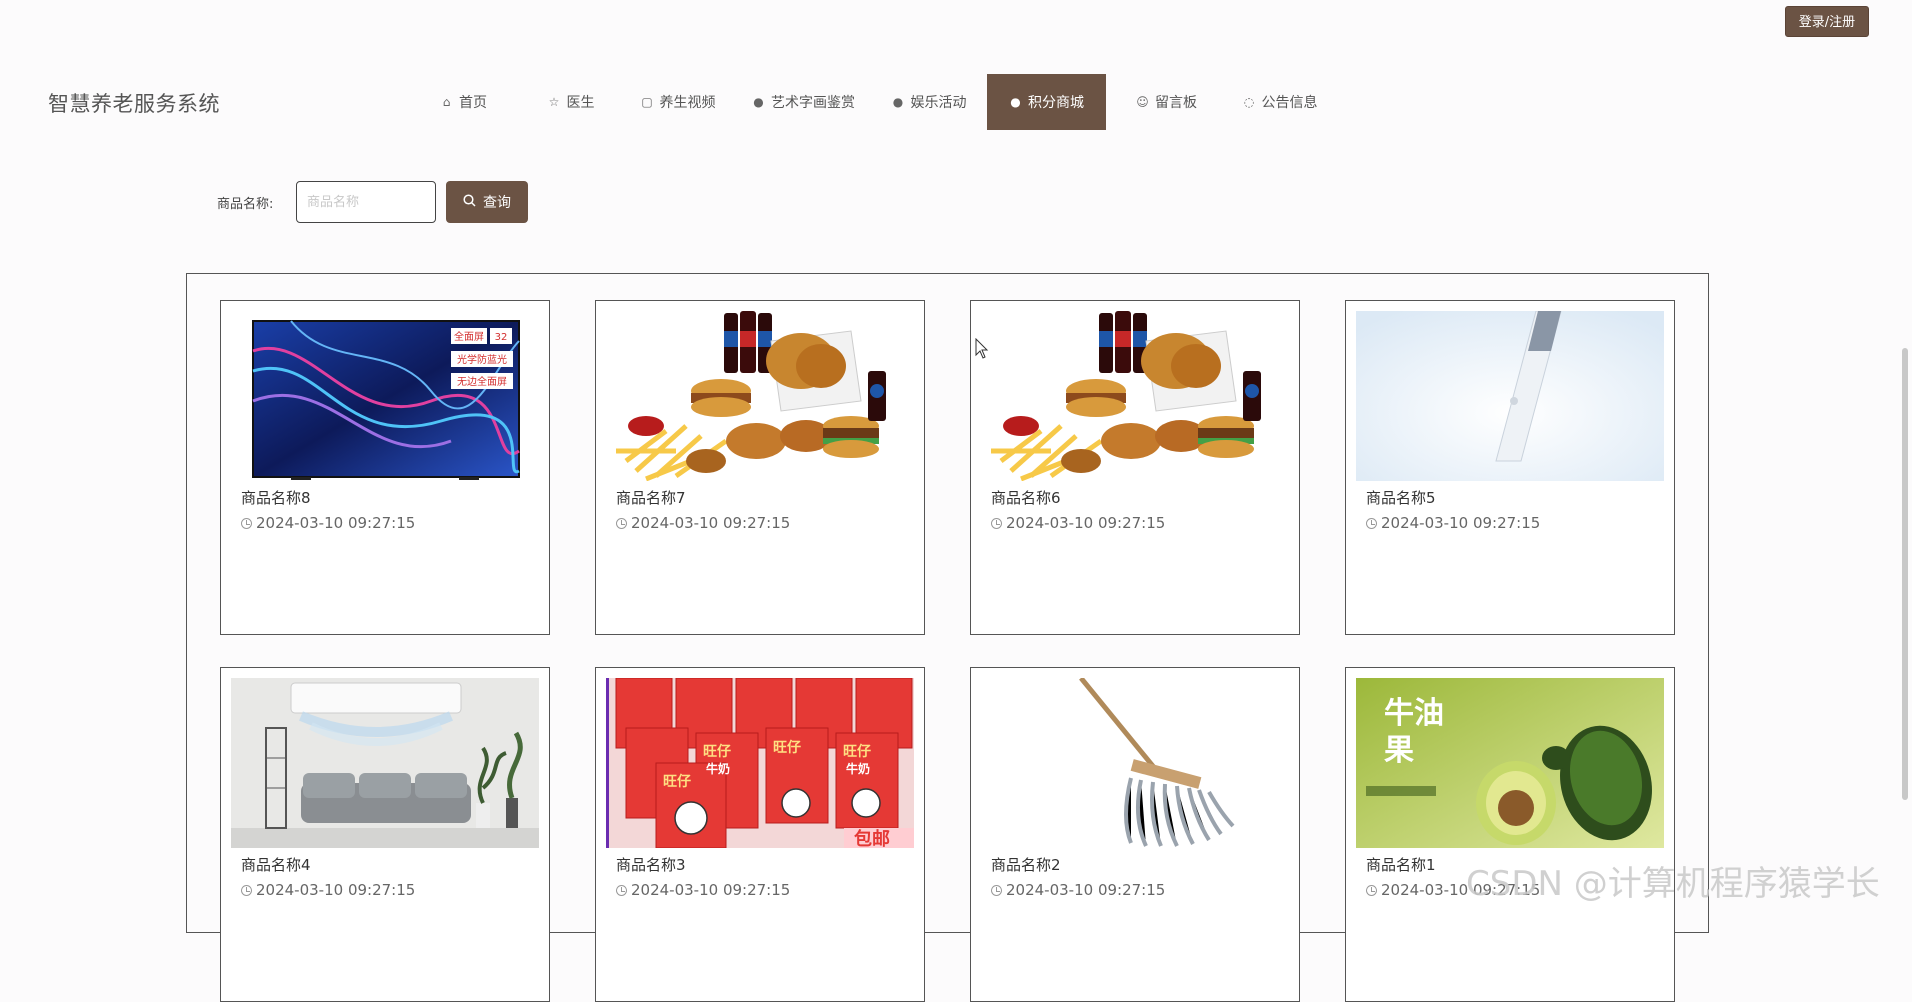 The height and width of the screenshot is (1002, 1912). What do you see at coordinates (1026, 498) in the screenshot?
I see `product-name: 商品名称6` at bounding box center [1026, 498].